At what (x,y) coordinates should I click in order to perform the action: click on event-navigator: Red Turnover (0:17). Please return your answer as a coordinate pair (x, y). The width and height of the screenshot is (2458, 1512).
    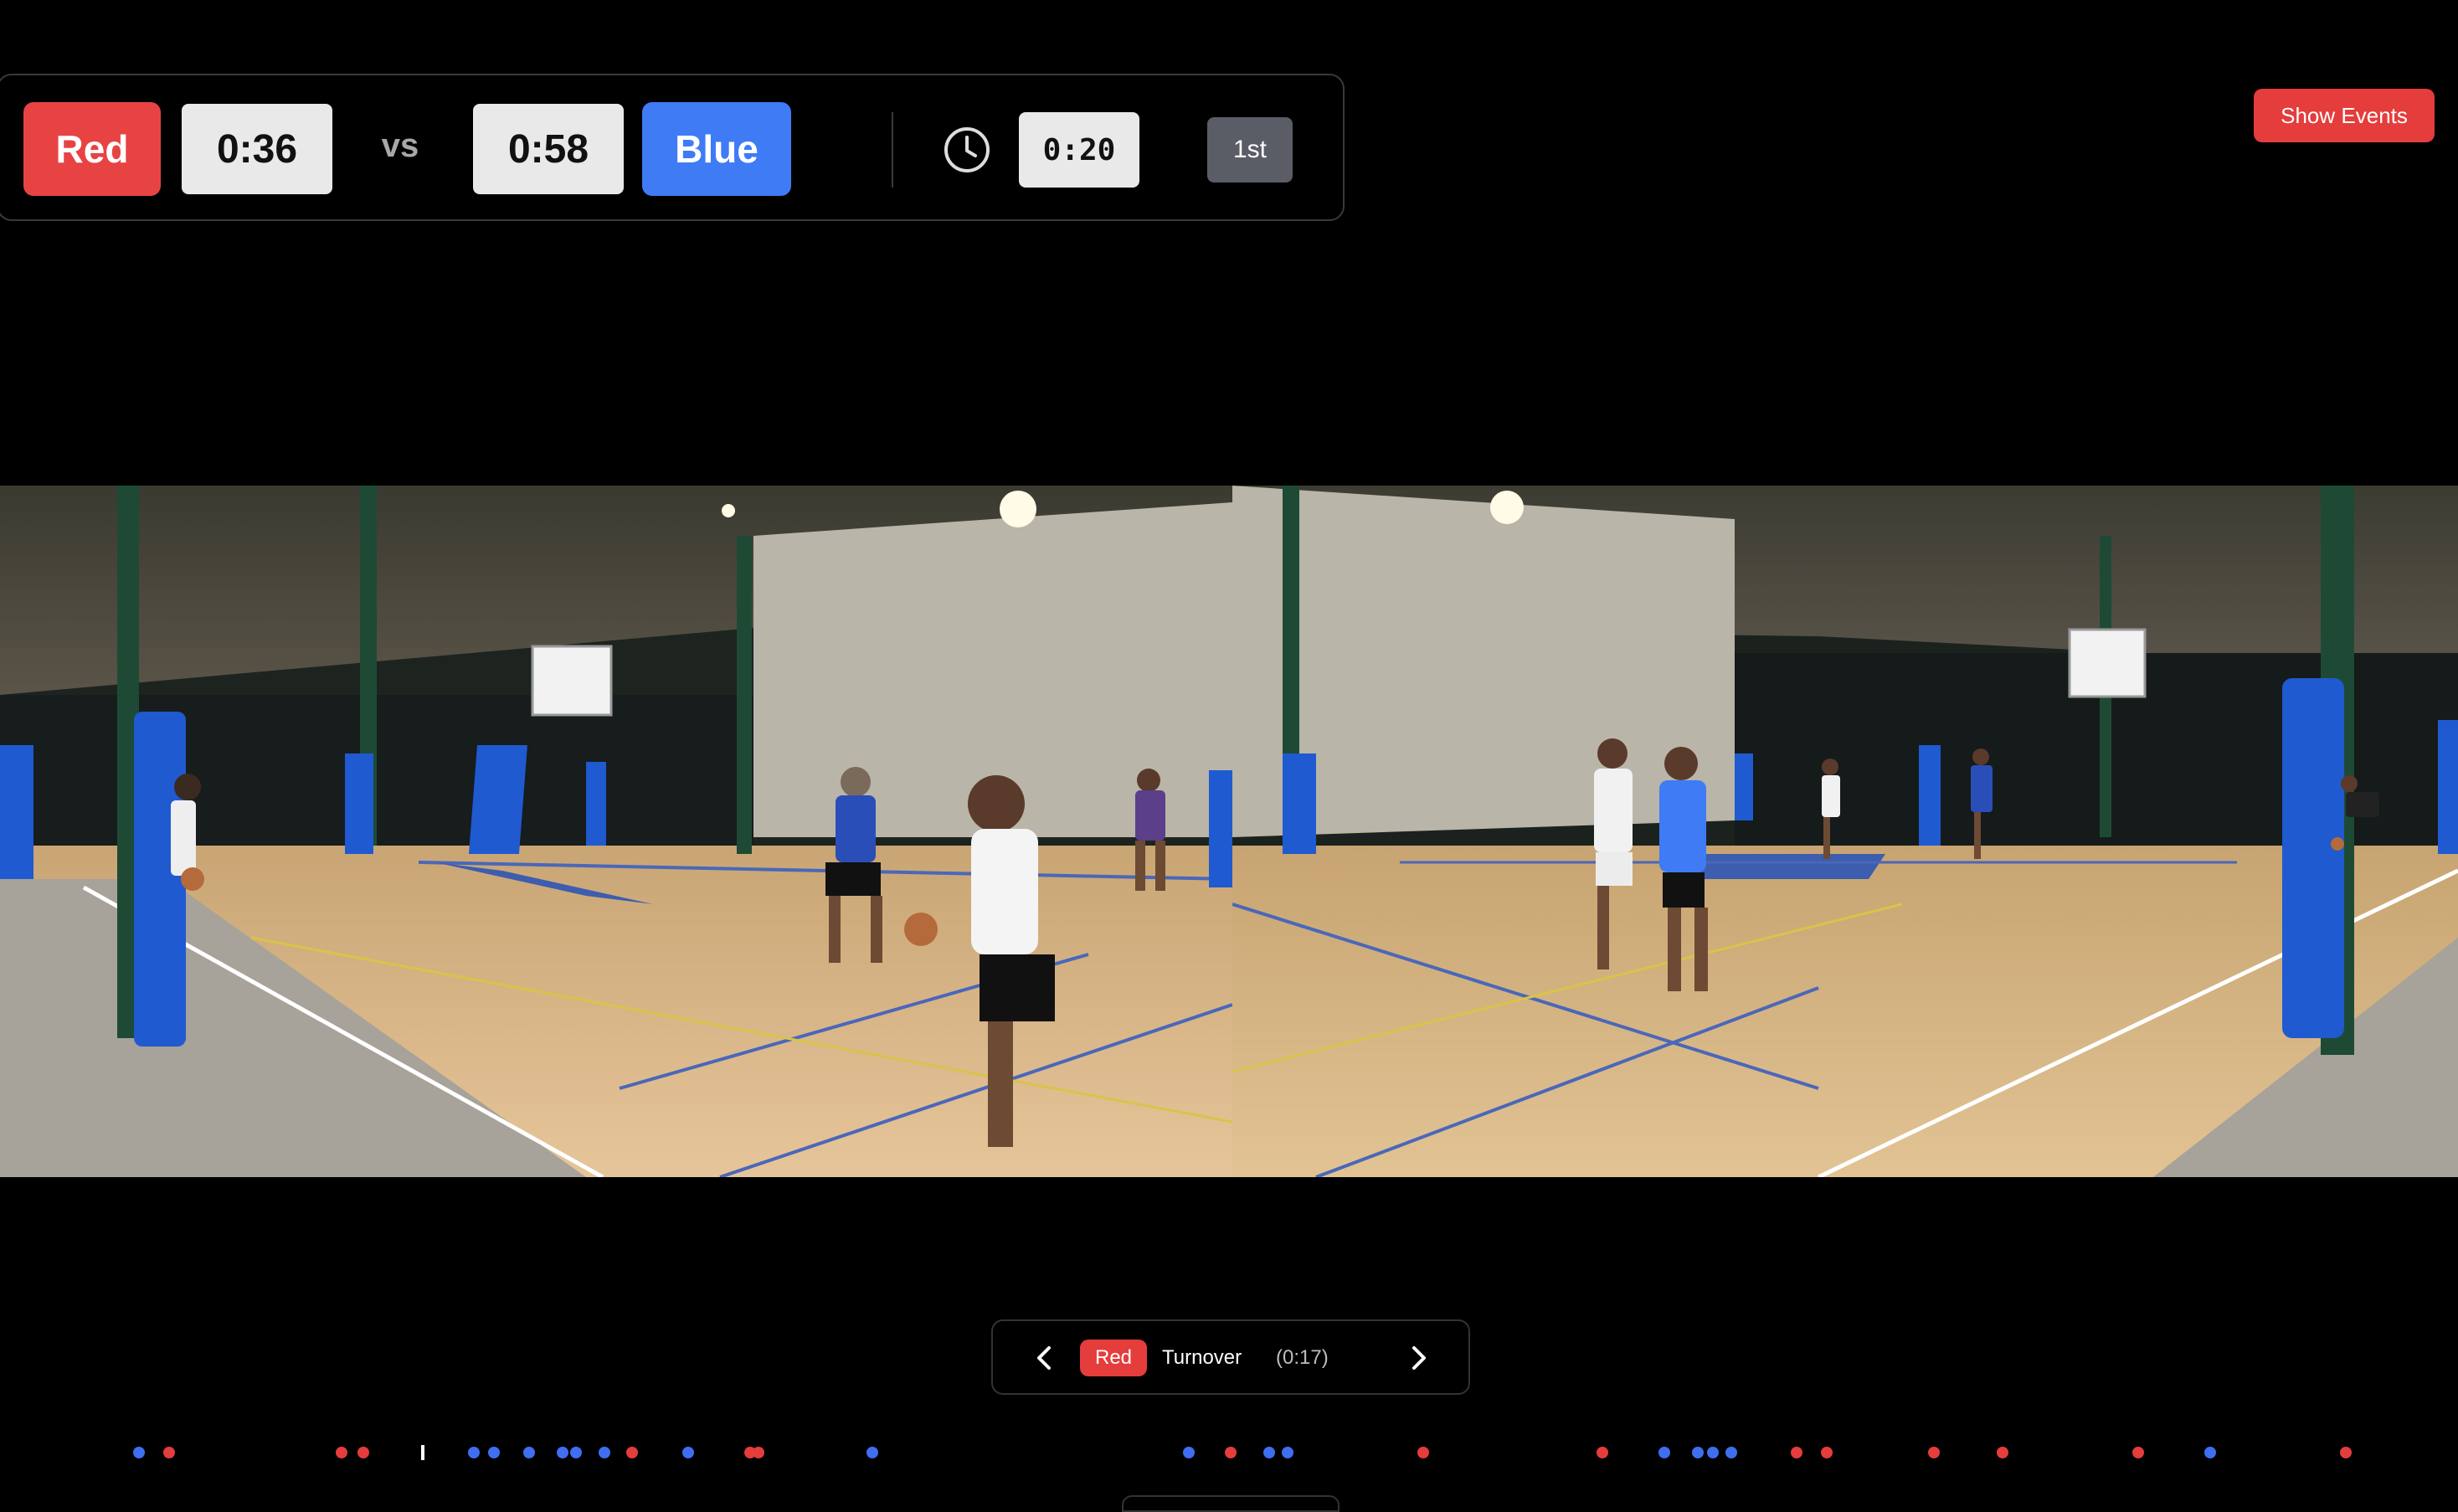
    Looking at the image, I should click on (1230, 1357).